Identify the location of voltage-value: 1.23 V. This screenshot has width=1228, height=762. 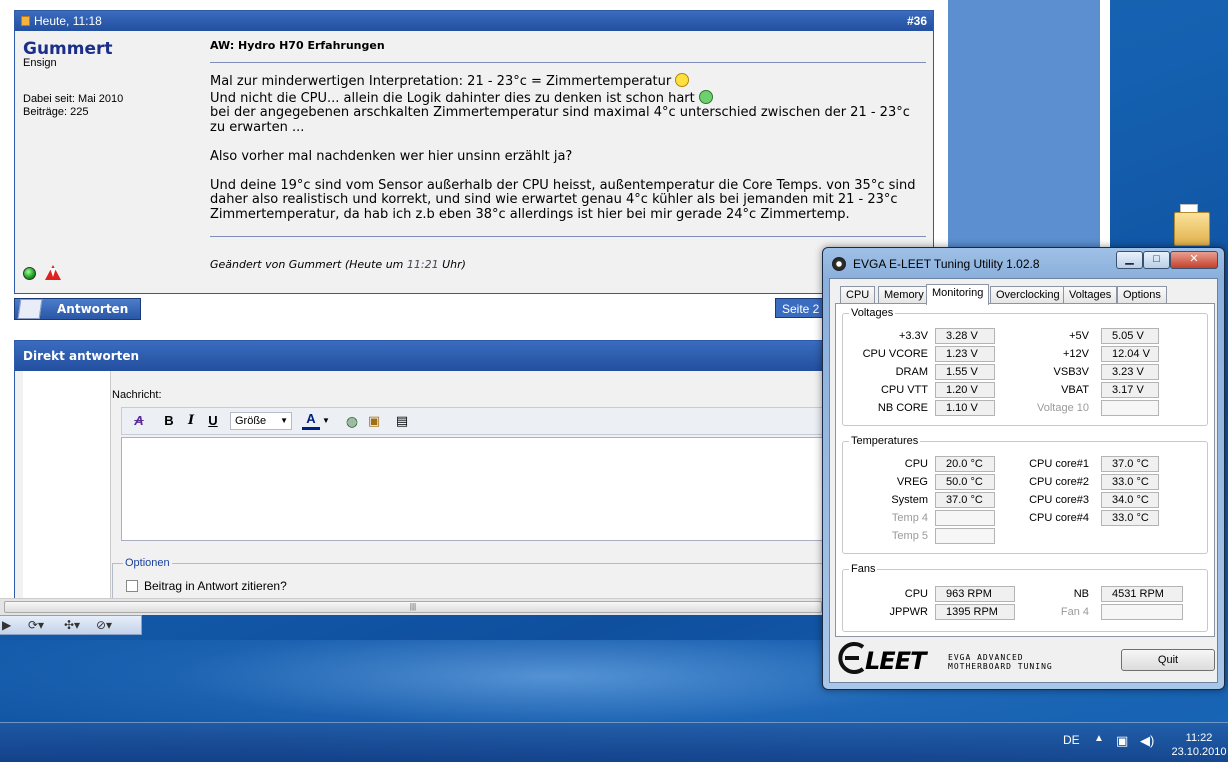
(965, 354).